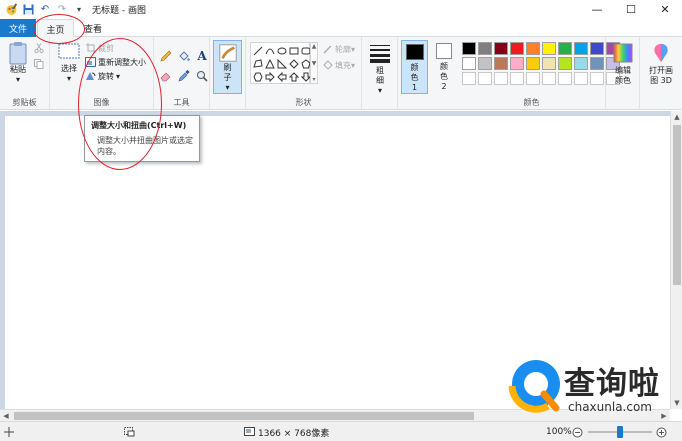 The image size is (682, 441). I want to click on cut-icon, so click(39, 49).